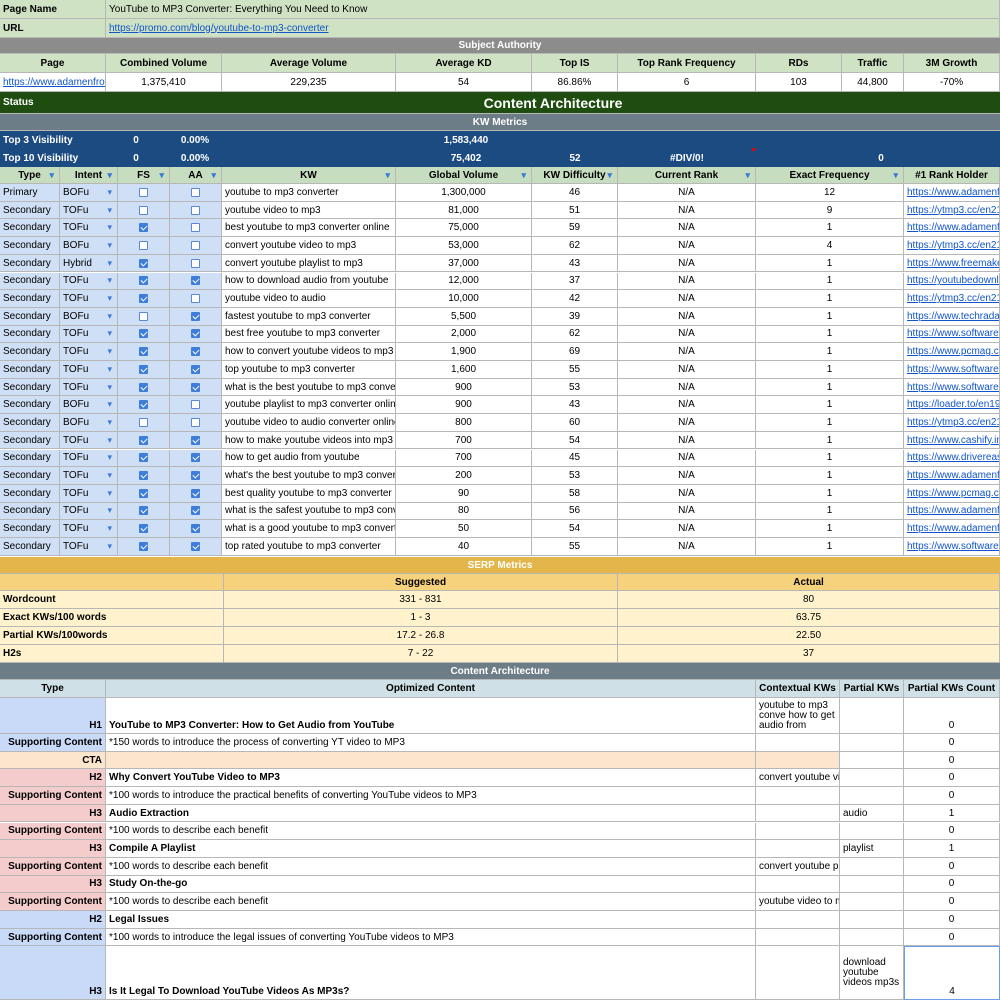 The image size is (1000, 1000). What do you see at coordinates (89, 263) in the screenshot?
I see `intent-dropdown: Hybrid` at bounding box center [89, 263].